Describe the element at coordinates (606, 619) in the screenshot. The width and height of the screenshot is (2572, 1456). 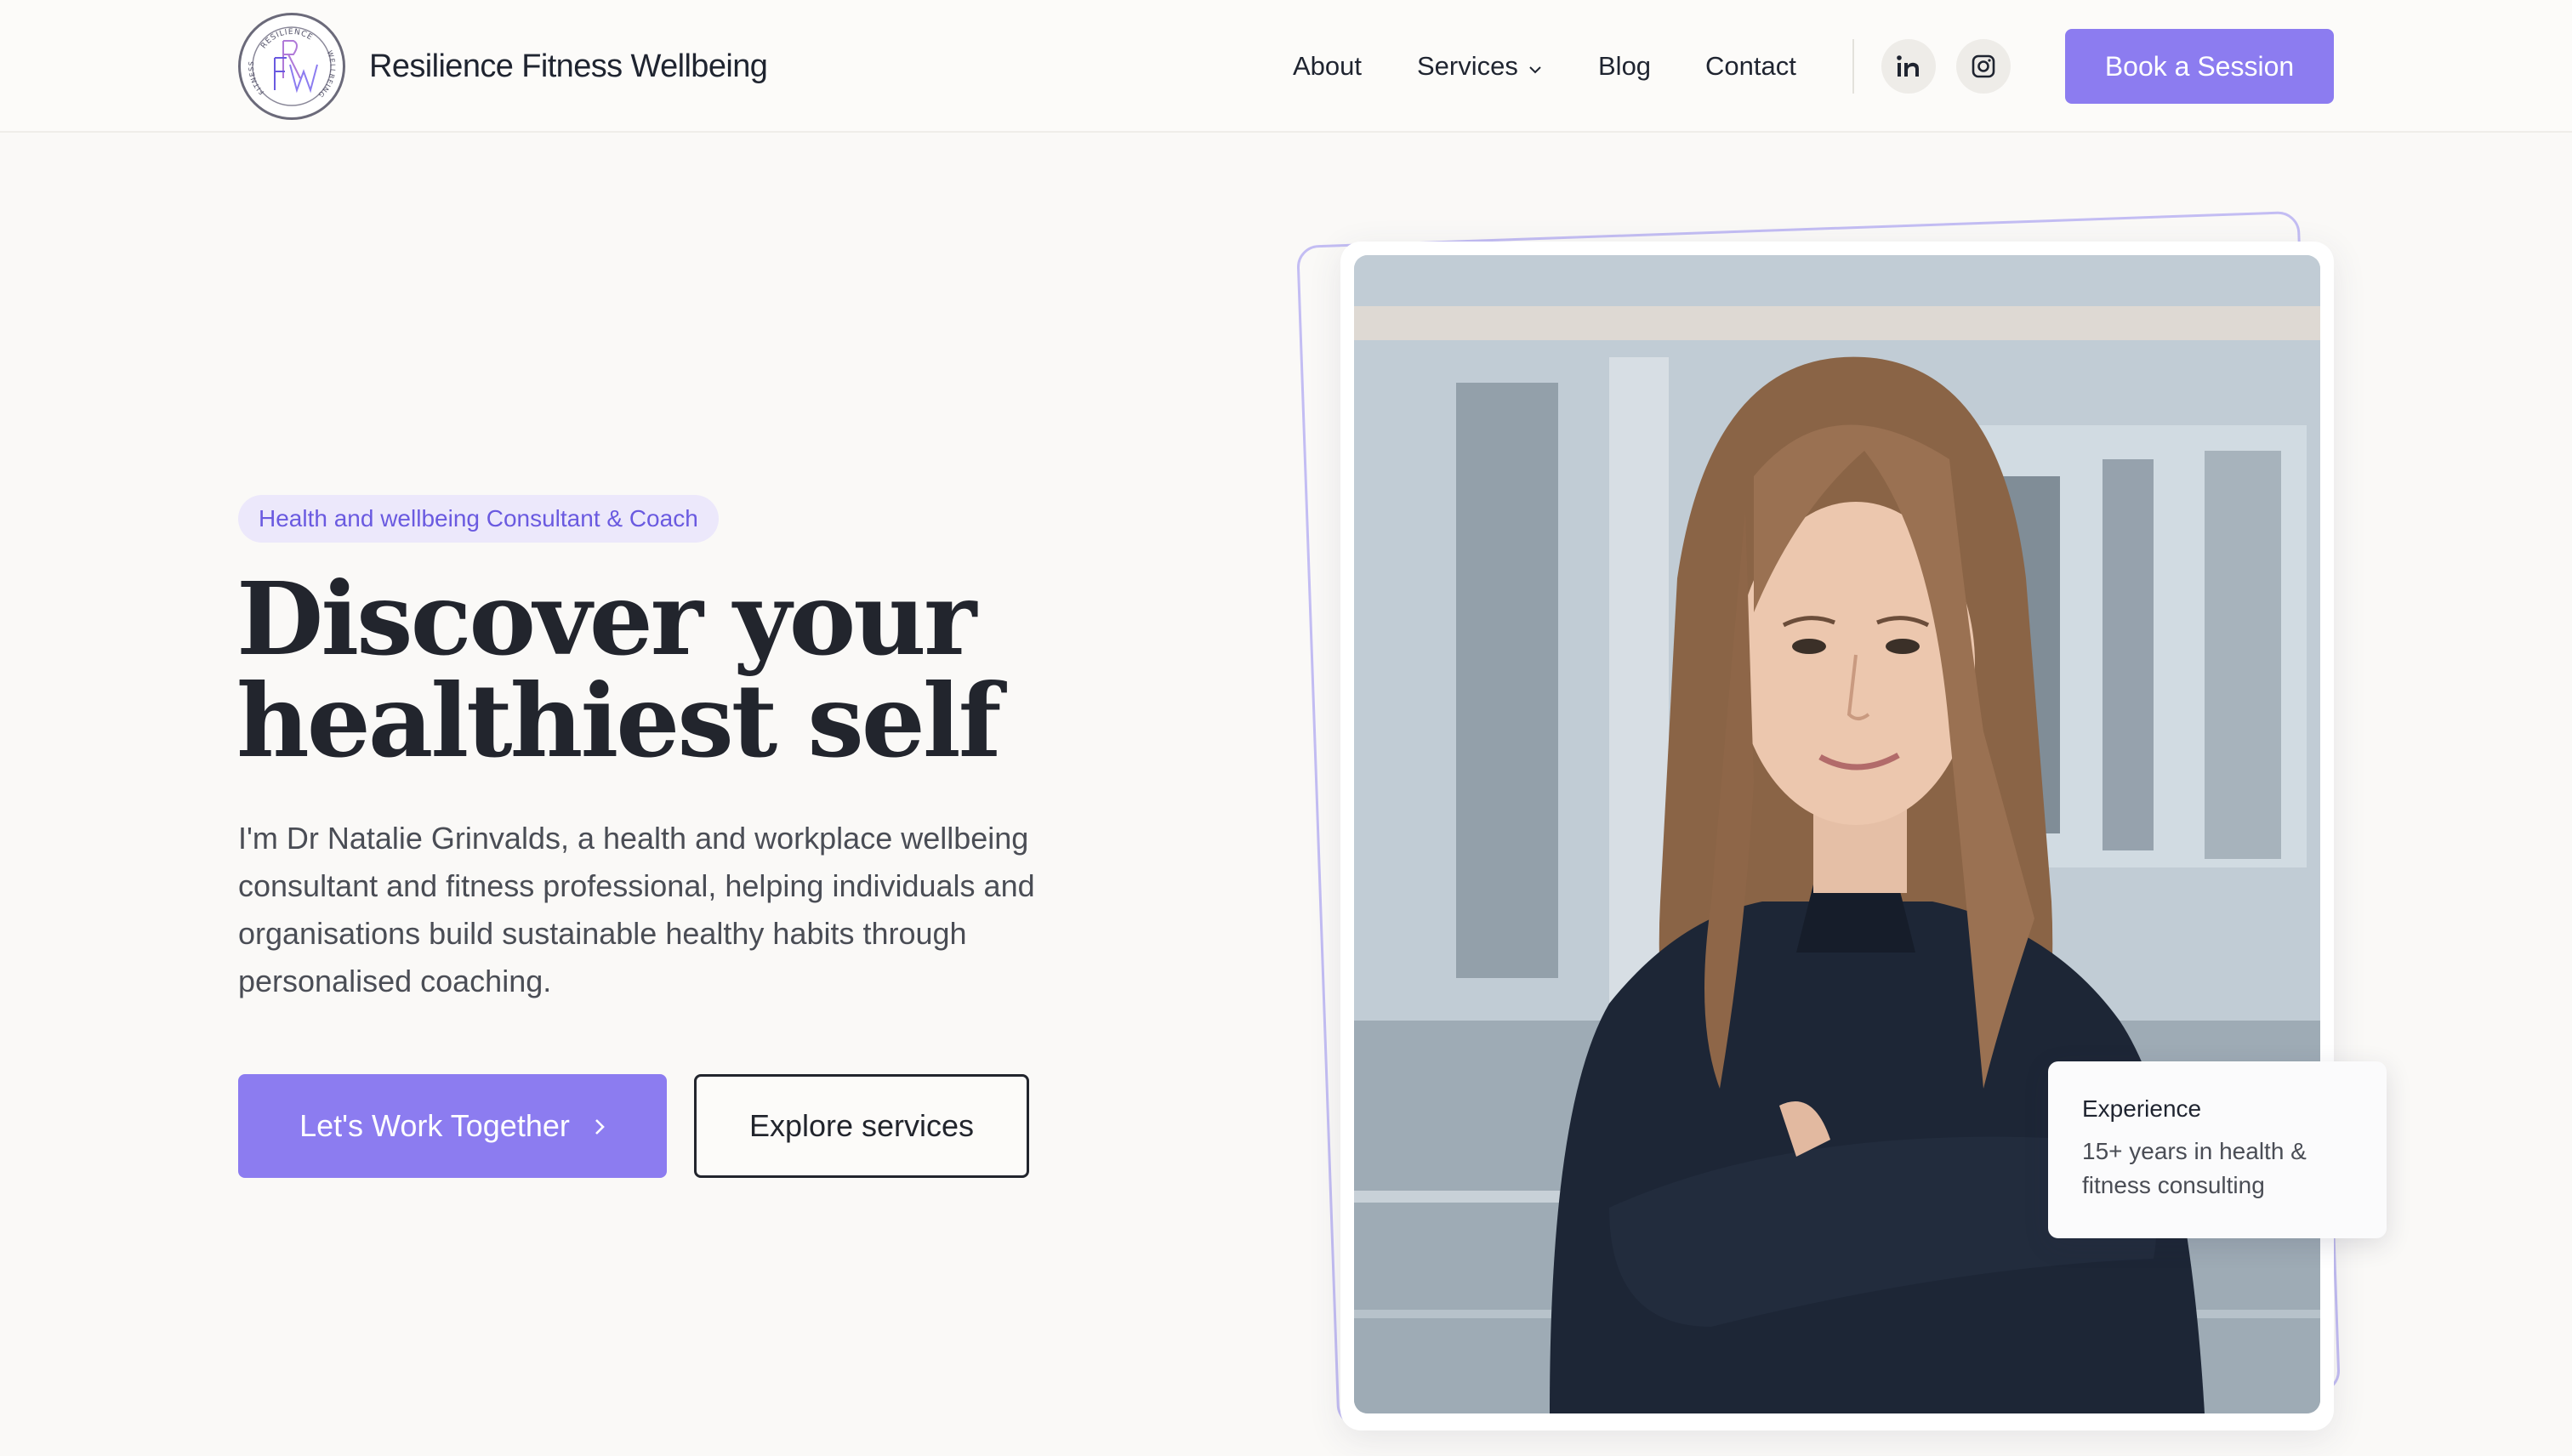
I see `hero-title-line-1: Discover your` at that location.